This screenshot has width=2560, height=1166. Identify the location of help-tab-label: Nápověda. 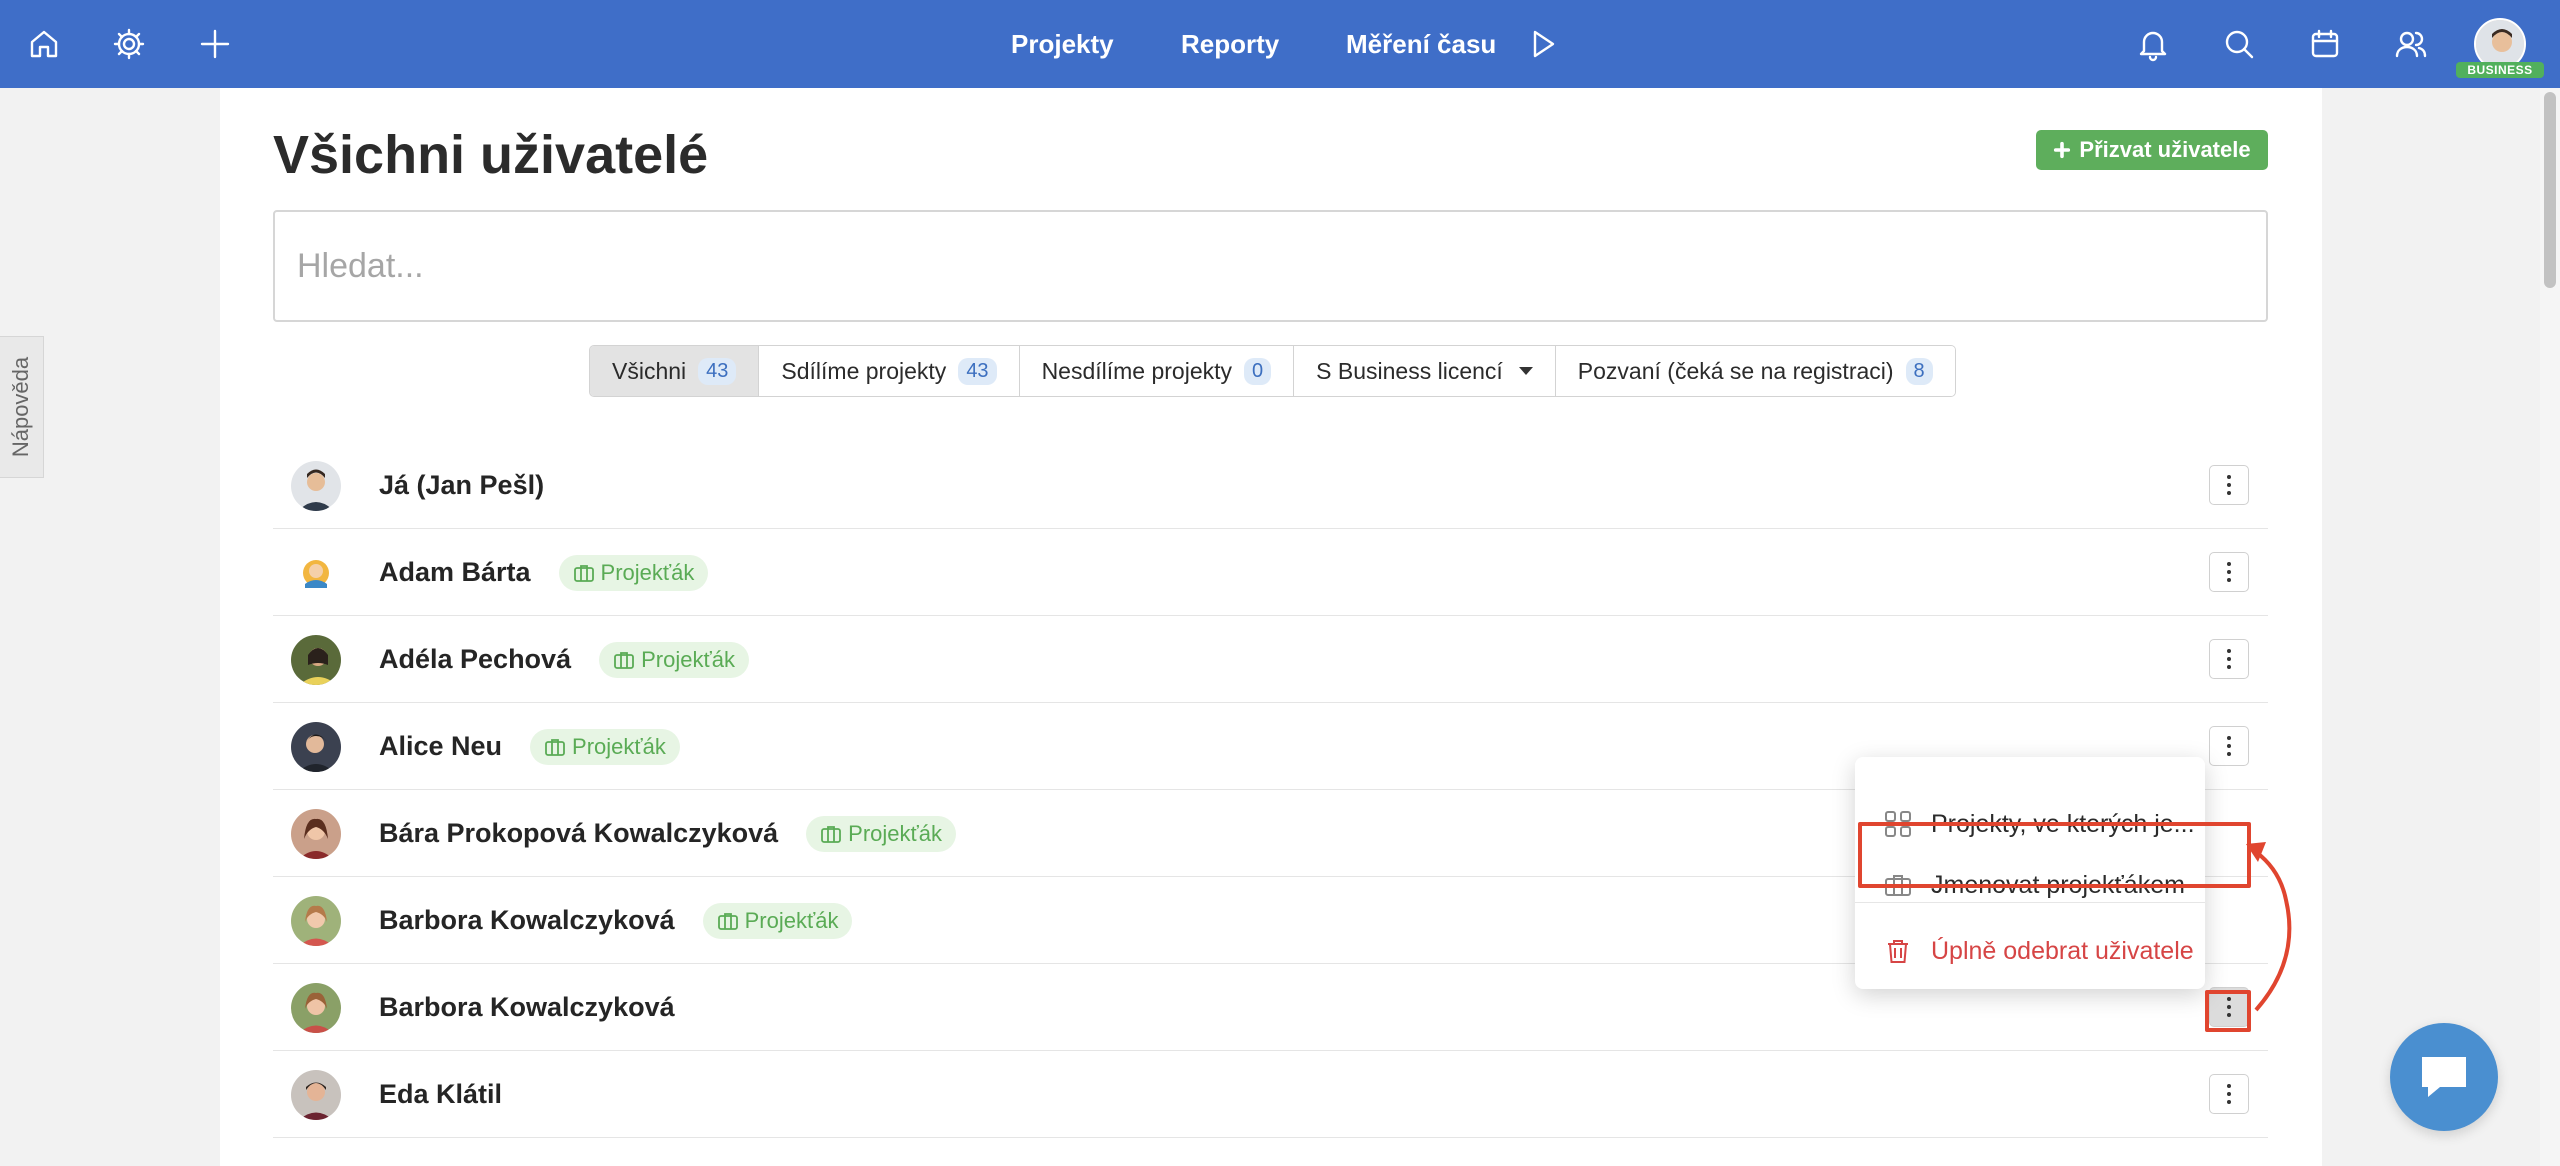
(21, 407).